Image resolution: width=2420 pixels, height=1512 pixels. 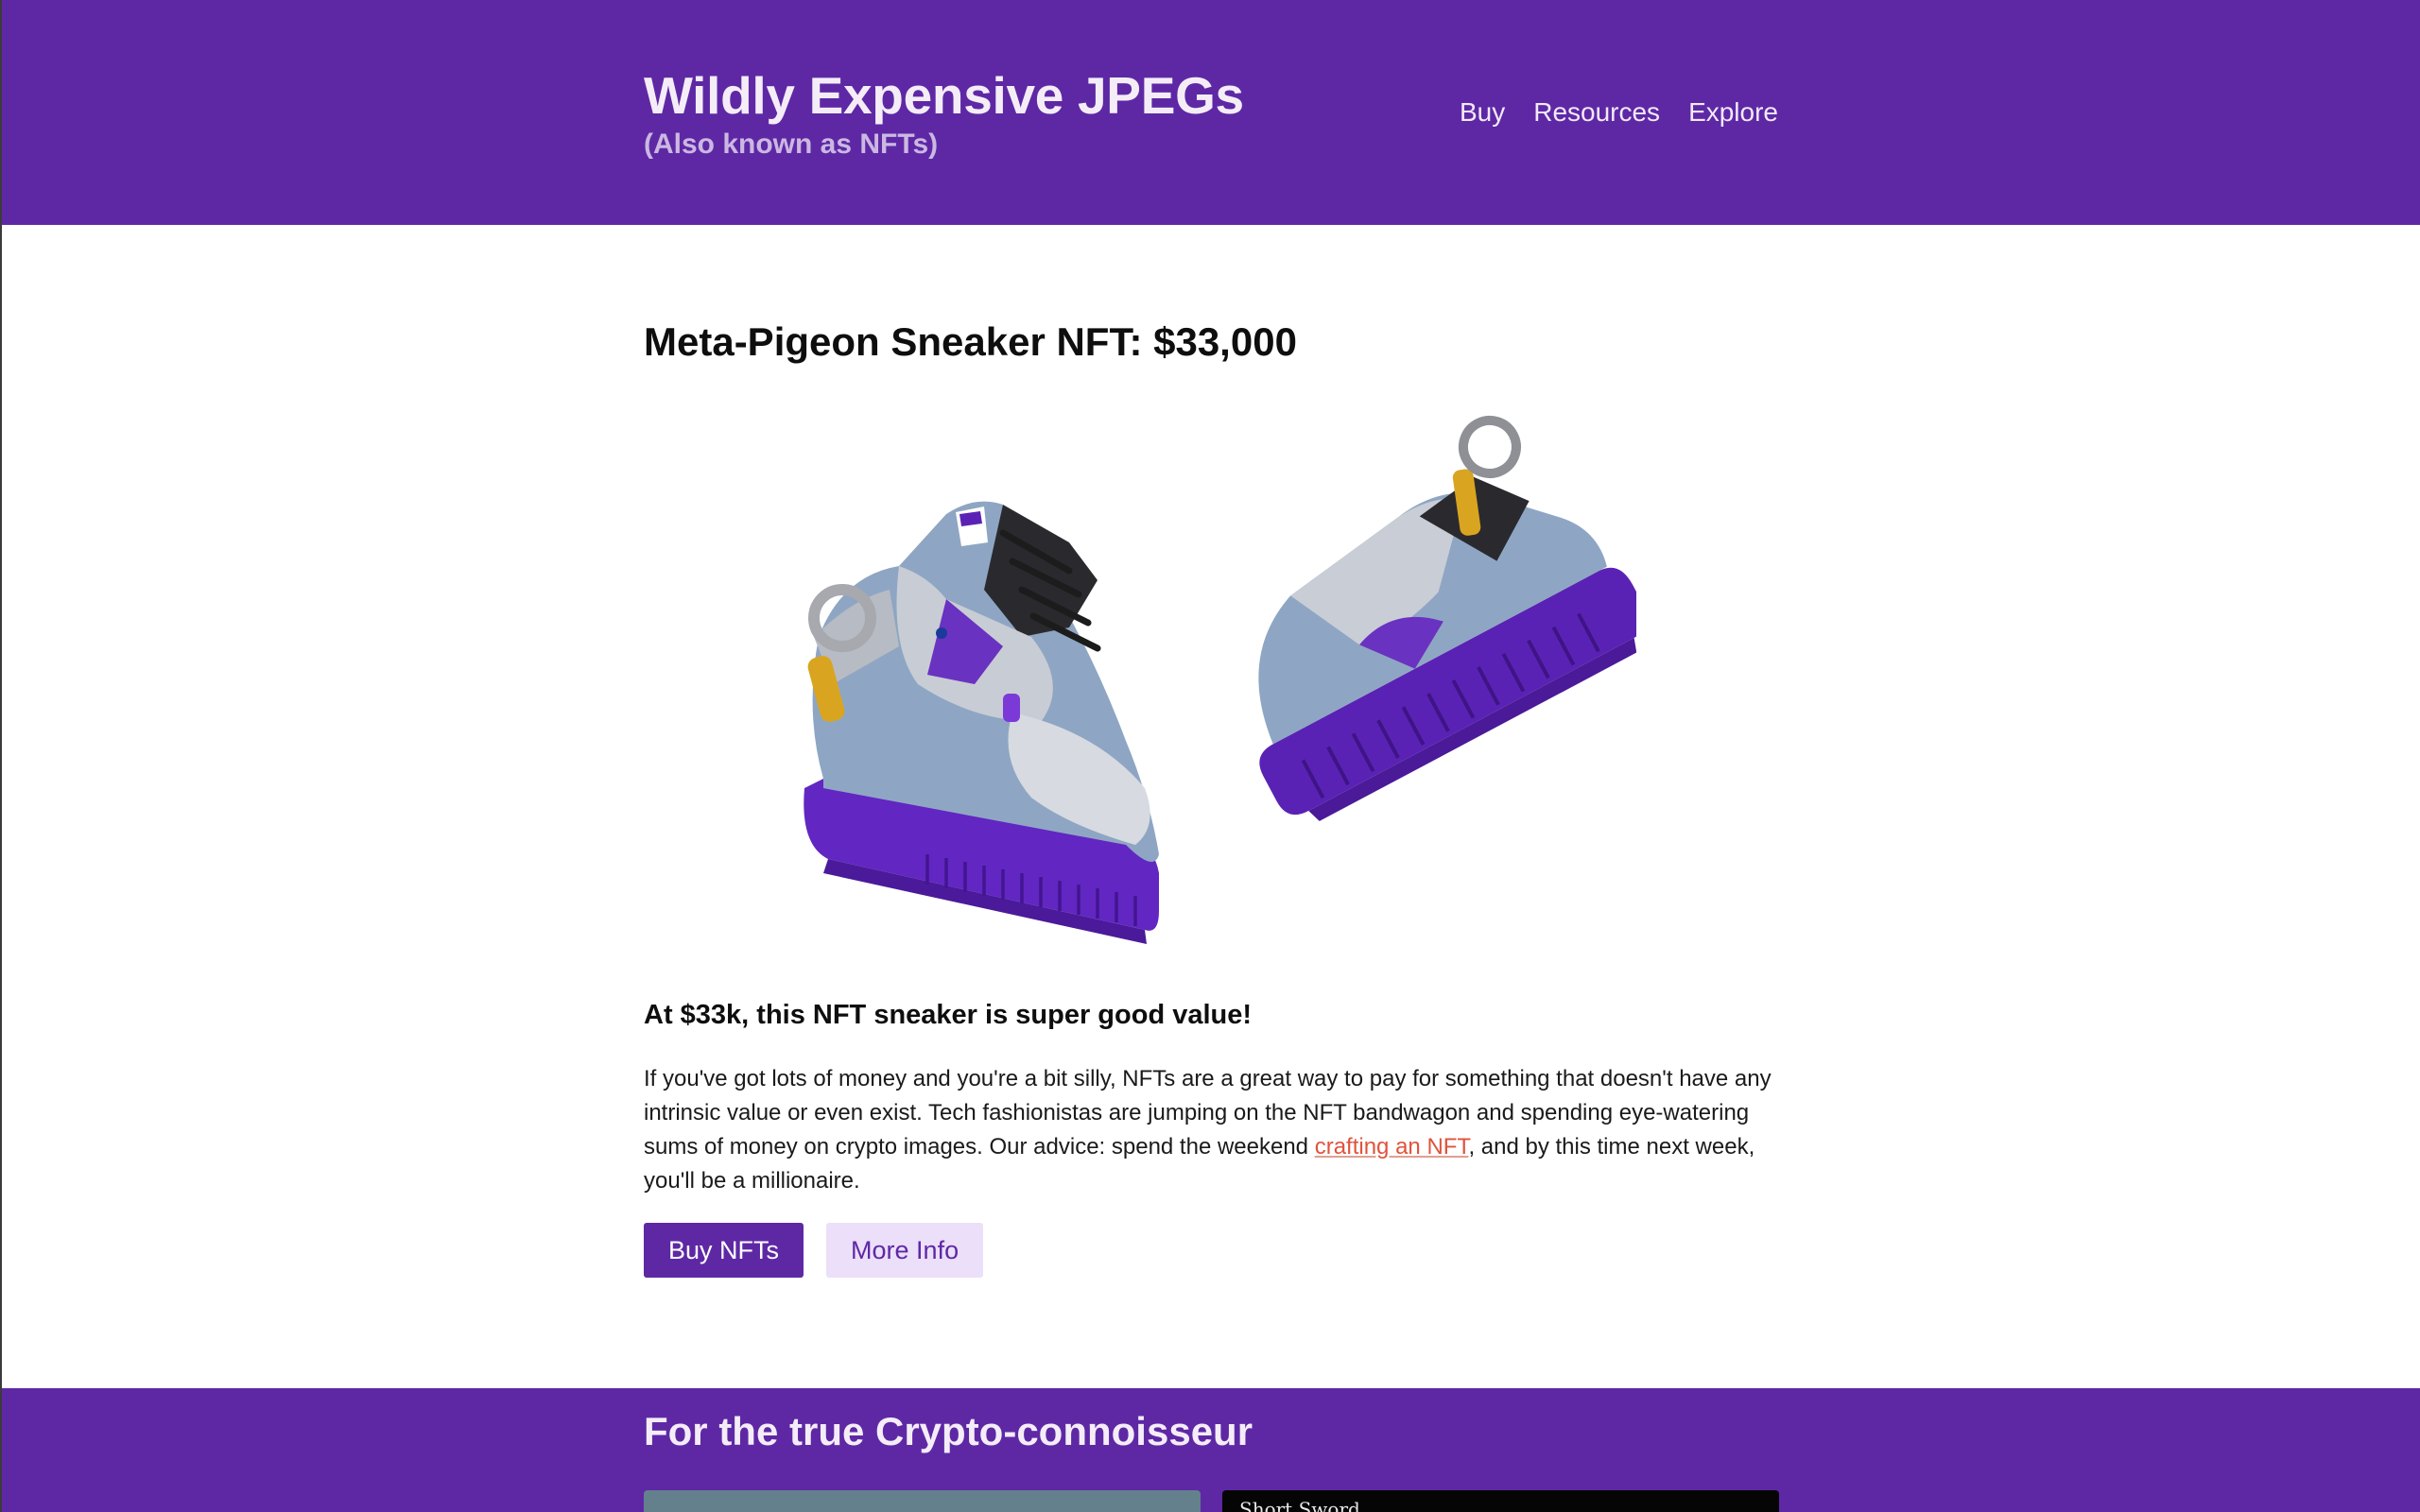 I want to click on nav-link-buy: Buy, so click(x=1482, y=112).